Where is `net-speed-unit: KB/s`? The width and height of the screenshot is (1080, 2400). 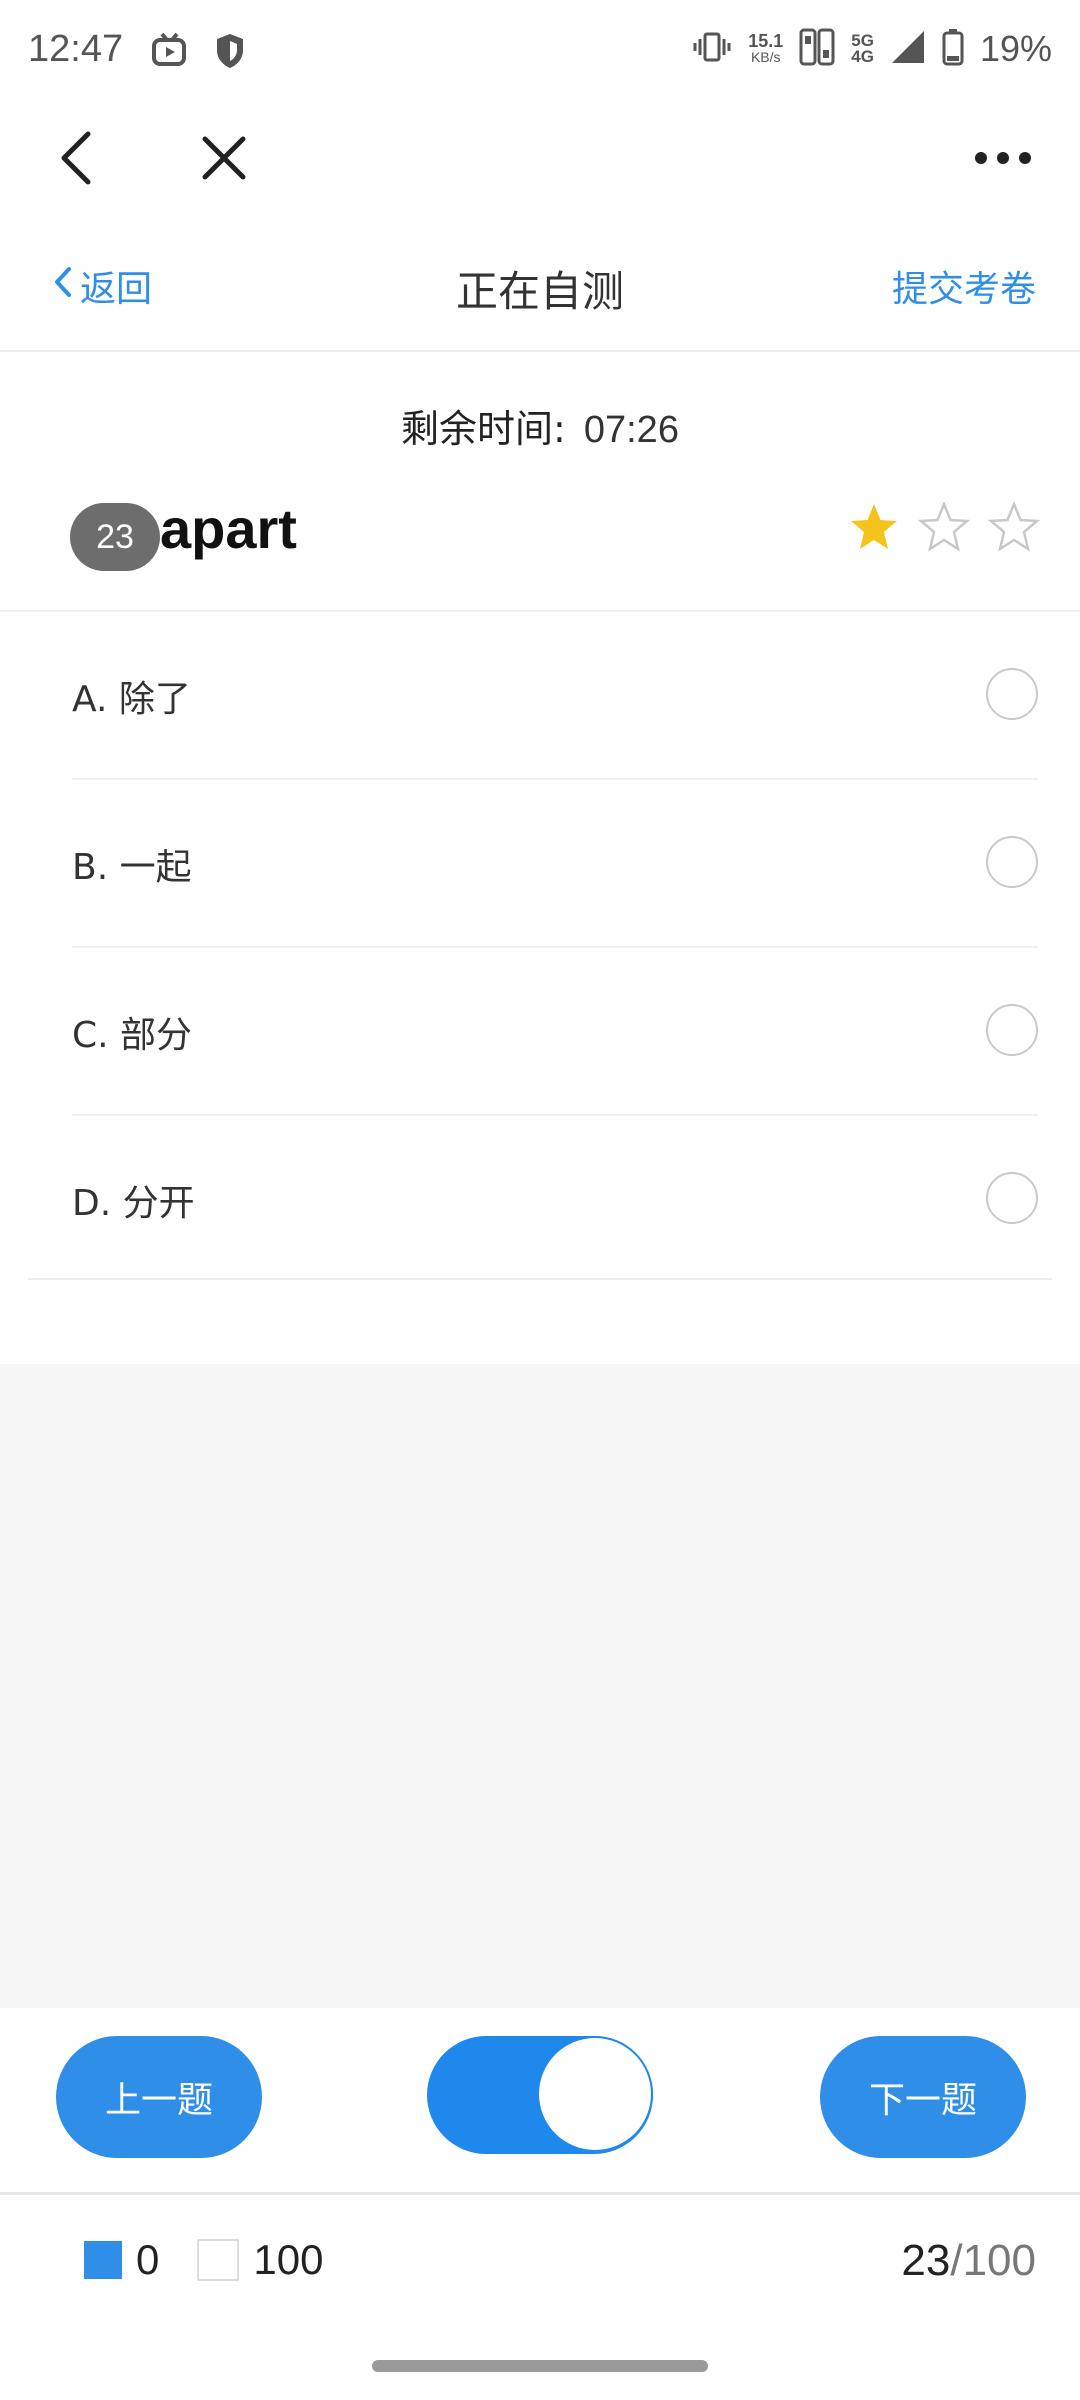
net-speed-unit: KB/s is located at coordinates (765, 57).